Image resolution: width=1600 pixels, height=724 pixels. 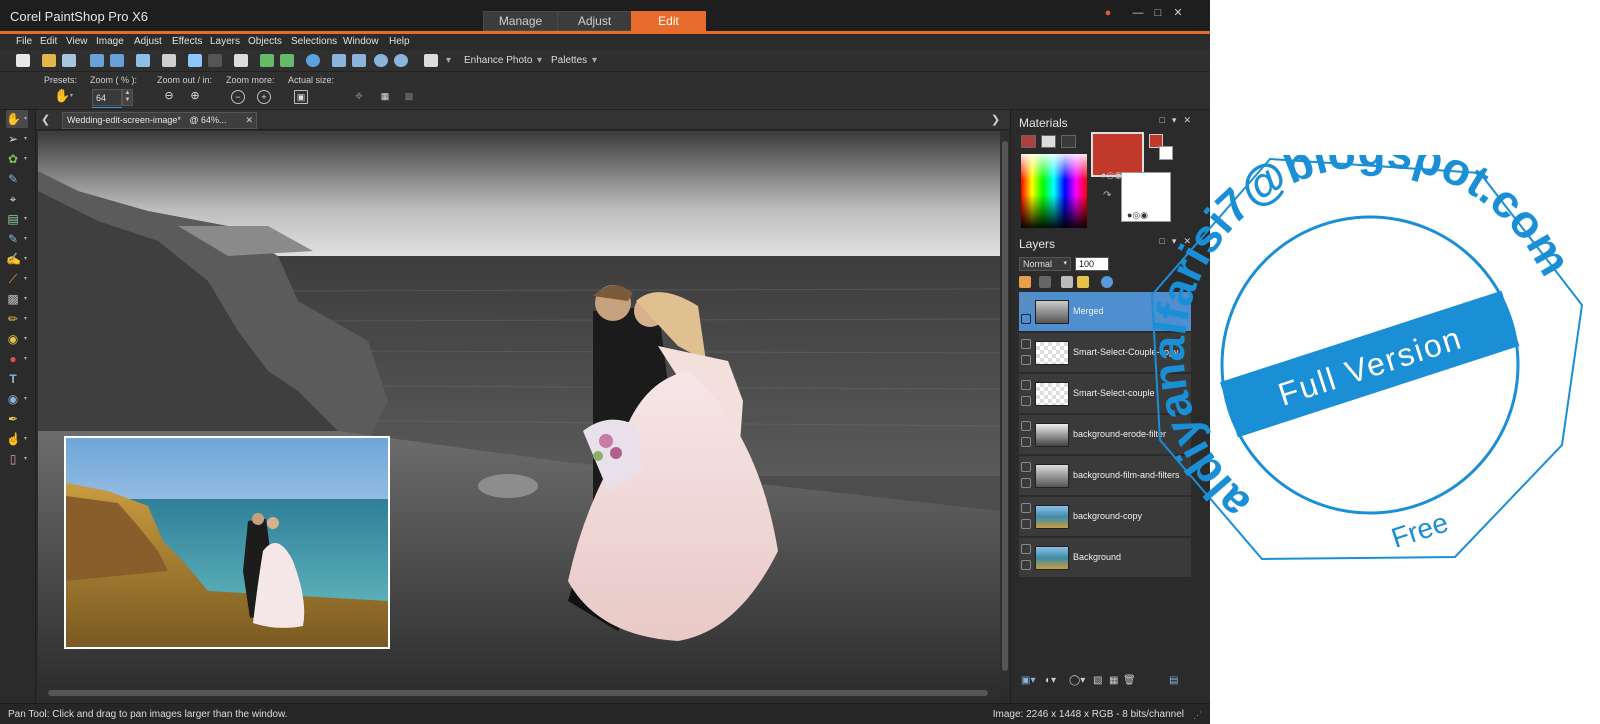 I want to click on menu-effects: Effects, so click(x=187, y=41).